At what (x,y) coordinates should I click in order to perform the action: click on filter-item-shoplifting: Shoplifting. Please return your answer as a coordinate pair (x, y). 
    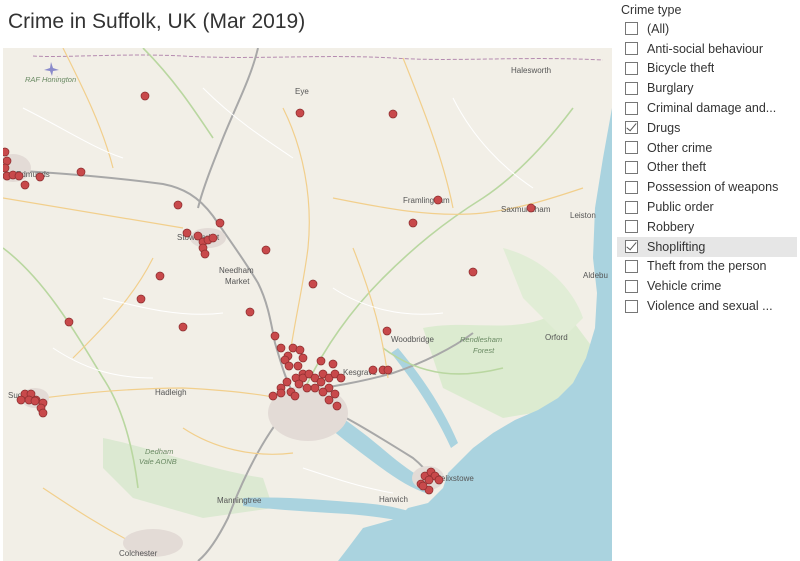
    Looking at the image, I should click on (707, 246).